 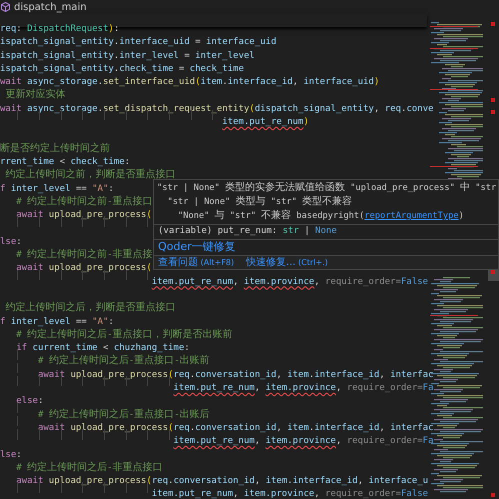 I want to click on footer-action-link: 快速修复... (Ctrl+.), so click(x=287, y=262).